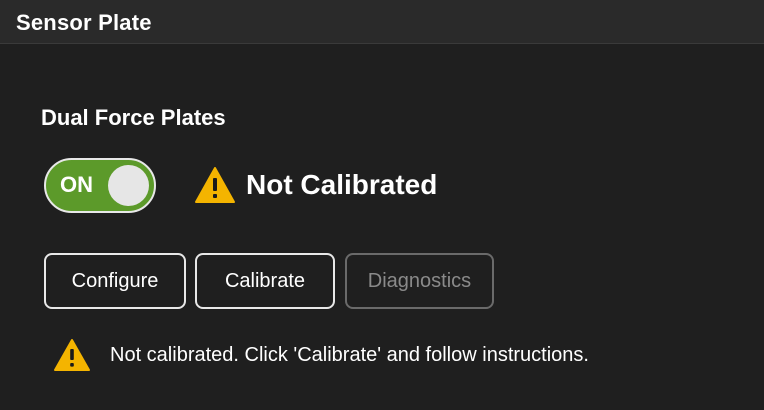 The width and height of the screenshot is (764, 410). Describe the element at coordinates (419, 281) in the screenshot. I see `diagnostics-button: Diagnostics` at that location.